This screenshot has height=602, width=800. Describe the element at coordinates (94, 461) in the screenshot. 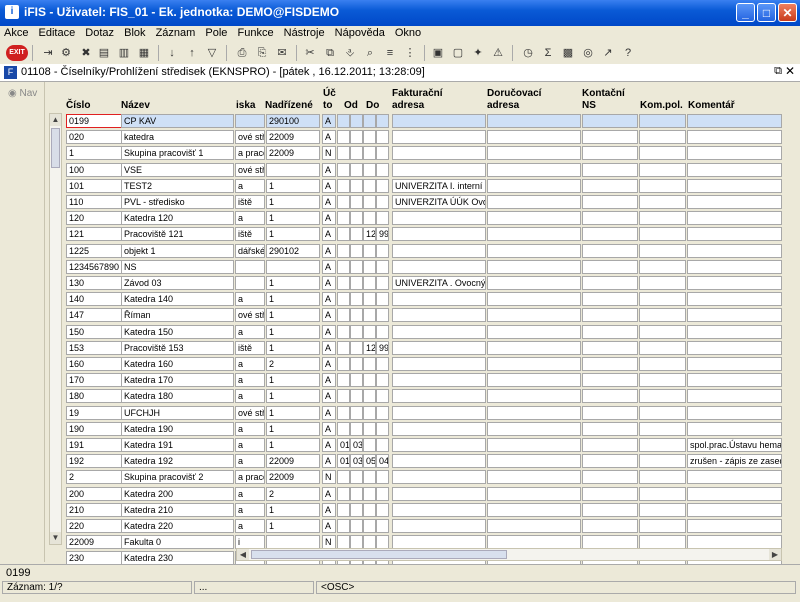

I see `cell-cislo: 192` at that location.